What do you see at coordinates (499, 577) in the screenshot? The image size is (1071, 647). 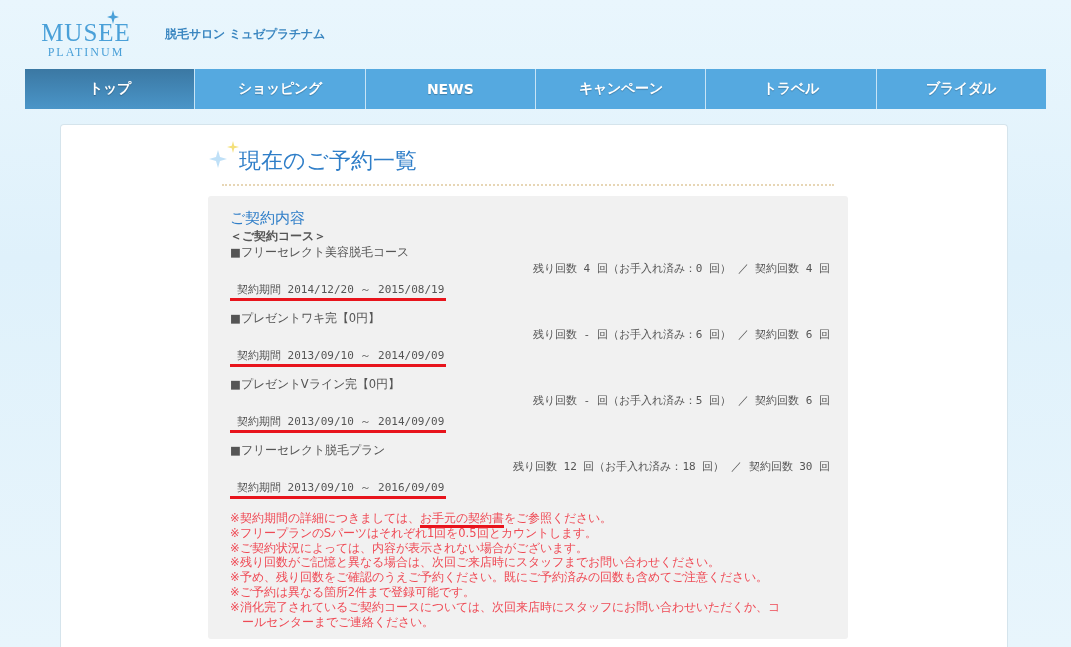 I see `note-text: ※予め、残り回数をご確認のうえご予約ください。既にご予約済みの回数も含めてご注意ください。` at bounding box center [499, 577].